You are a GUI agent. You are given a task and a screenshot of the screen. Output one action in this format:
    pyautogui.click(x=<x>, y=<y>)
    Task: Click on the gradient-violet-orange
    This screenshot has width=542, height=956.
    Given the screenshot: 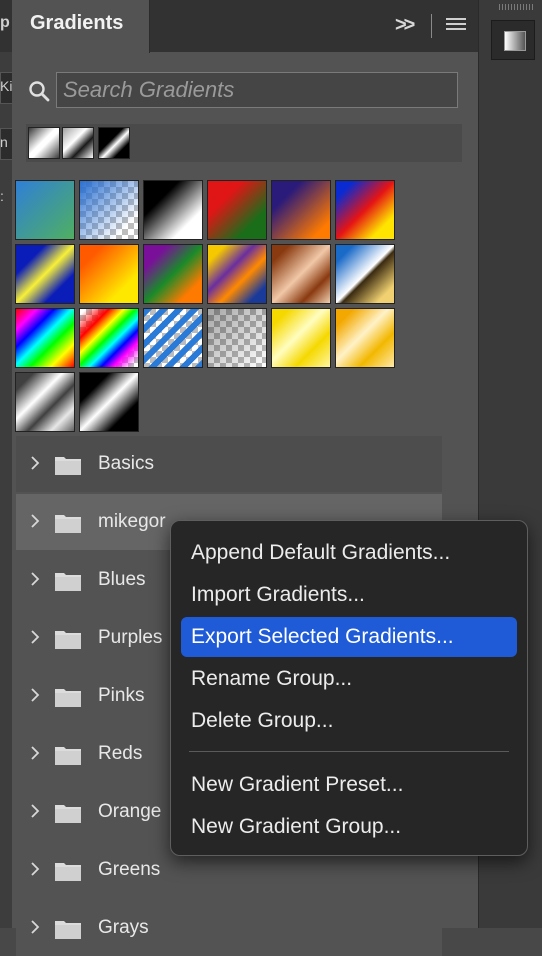 What is the action you would take?
    pyautogui.click(x=301, y=210)
    